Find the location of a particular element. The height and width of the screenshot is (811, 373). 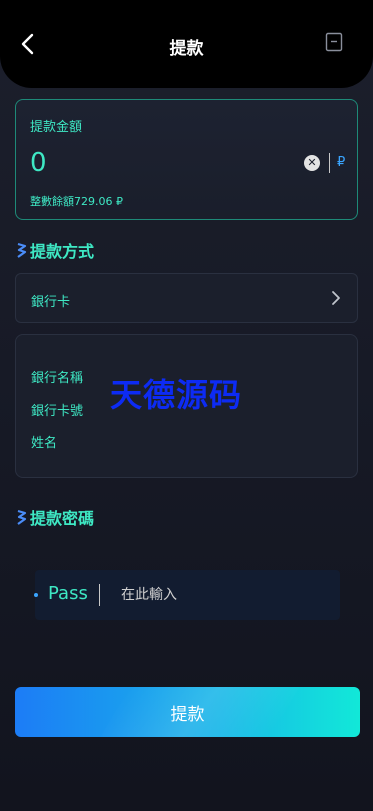

chevron-right-icon is located at coordinates (336, 298).